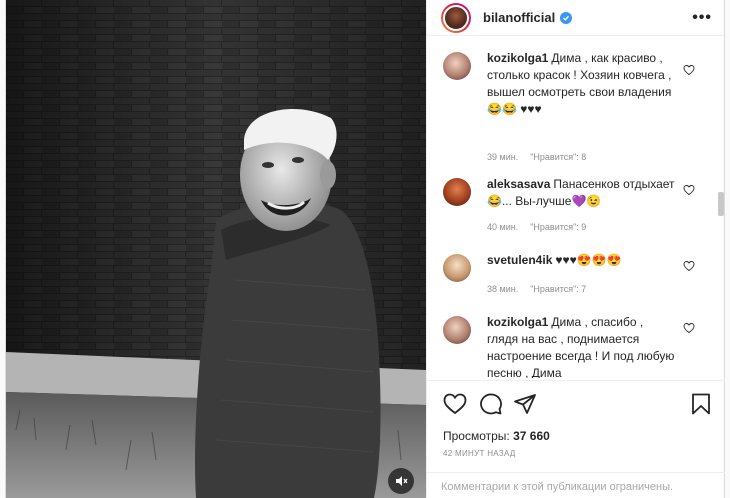 This screenshot has height=498, width=730. Describe the element at coordinates (502, 157) in the screenshot. I see `comment-time: 39 мин.` at that location.